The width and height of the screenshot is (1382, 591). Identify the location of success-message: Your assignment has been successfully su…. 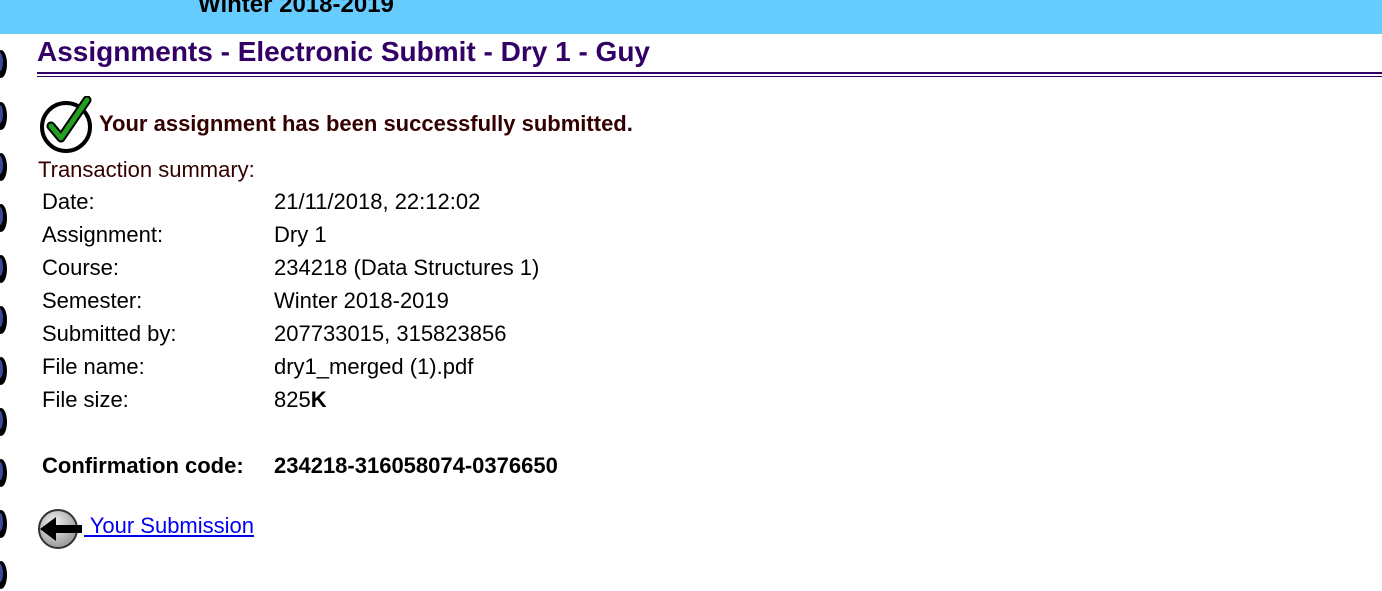
(366, 123).